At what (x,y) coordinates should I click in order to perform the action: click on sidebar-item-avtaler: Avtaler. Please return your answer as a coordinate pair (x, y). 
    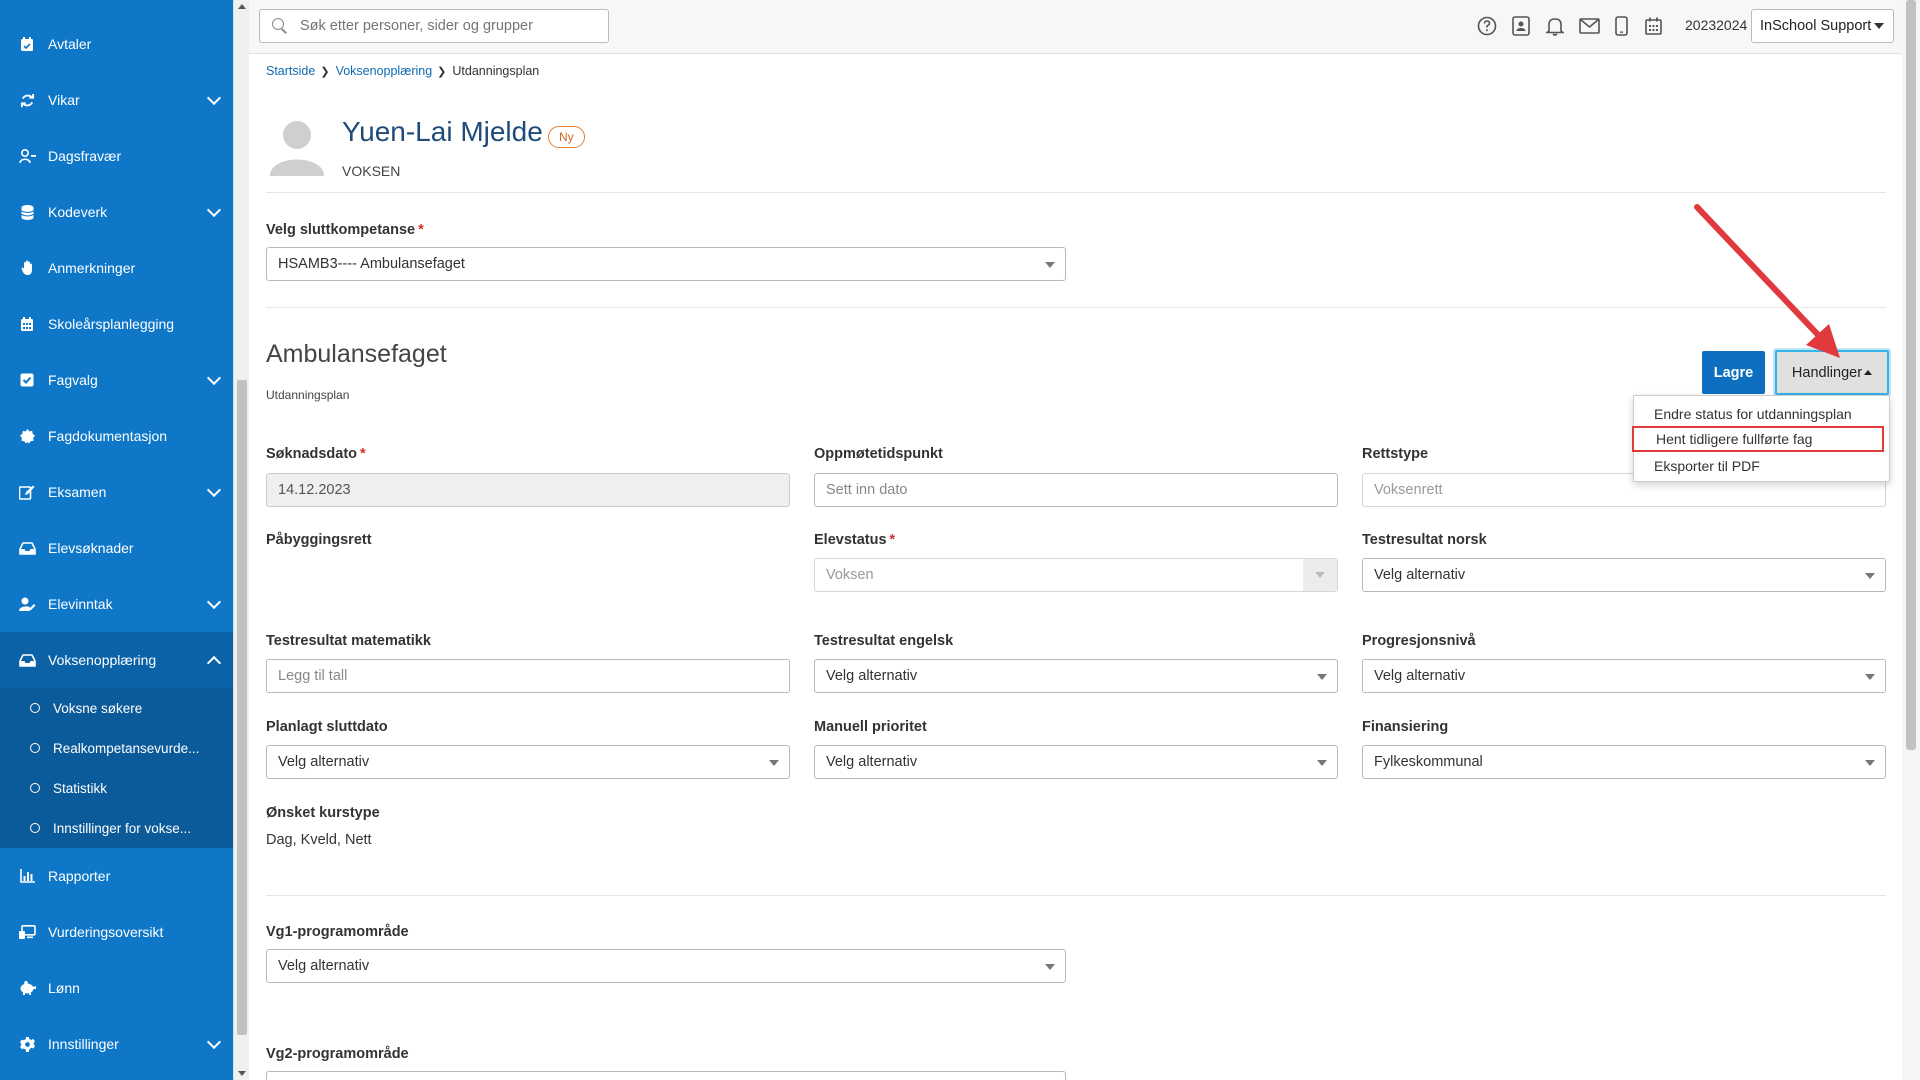
    Looking at the image, I should click on (116, 44).